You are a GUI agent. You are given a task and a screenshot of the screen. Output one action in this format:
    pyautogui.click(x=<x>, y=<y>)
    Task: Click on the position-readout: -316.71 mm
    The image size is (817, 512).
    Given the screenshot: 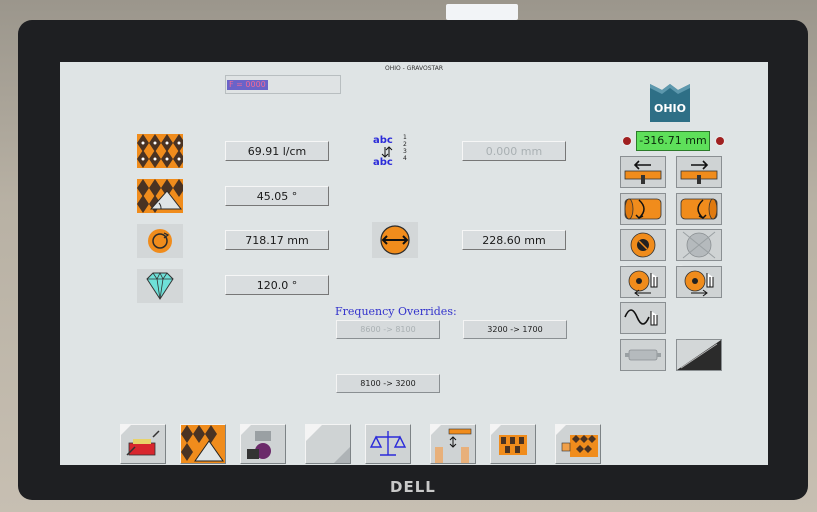 What is the action you would take?
    pyautogui.click(x=673, y=141)
    